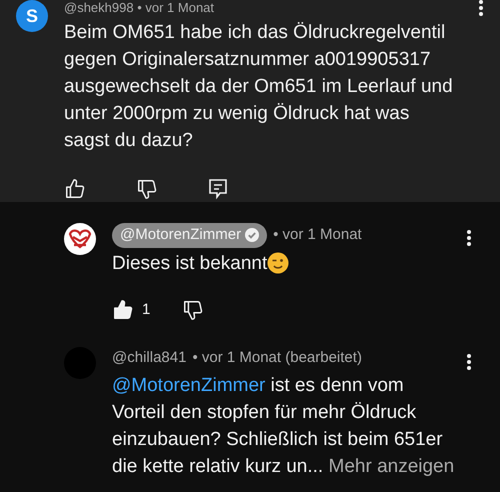 This screenshot has width=500, height=492. Describe the element at coordinates (277, 358) in the screenshot. I see `timestamp: • vor 1 Monat (bearbeitet)` at that location.